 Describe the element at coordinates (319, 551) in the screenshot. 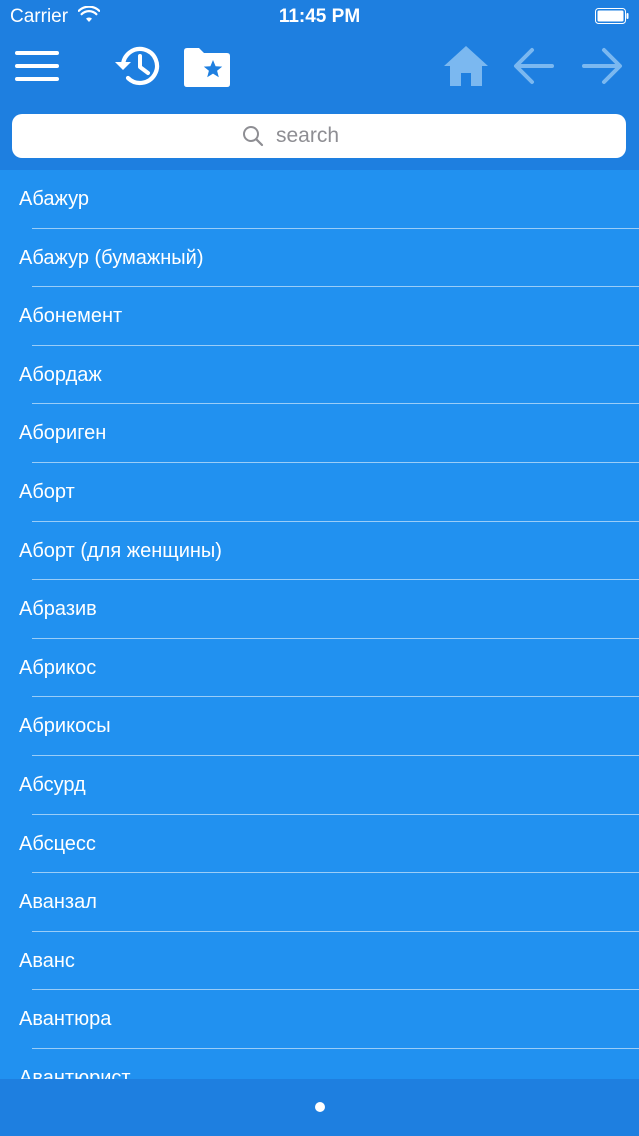

I see `list-item: Аборт (для женщины)` at that location.